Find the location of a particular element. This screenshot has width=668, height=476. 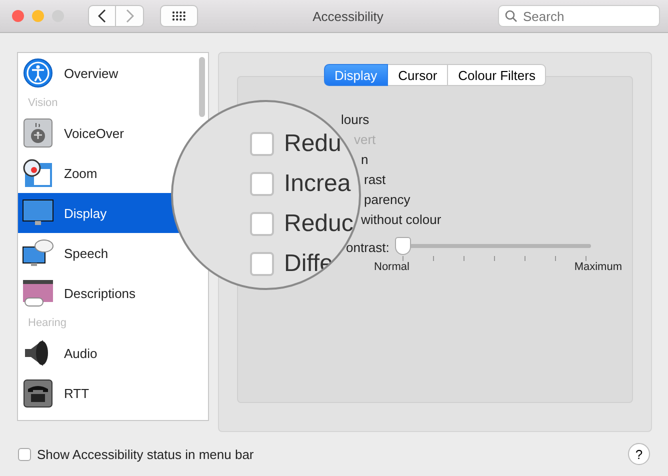

contrast-label: ontrast: is located at coordinates (368, 248).